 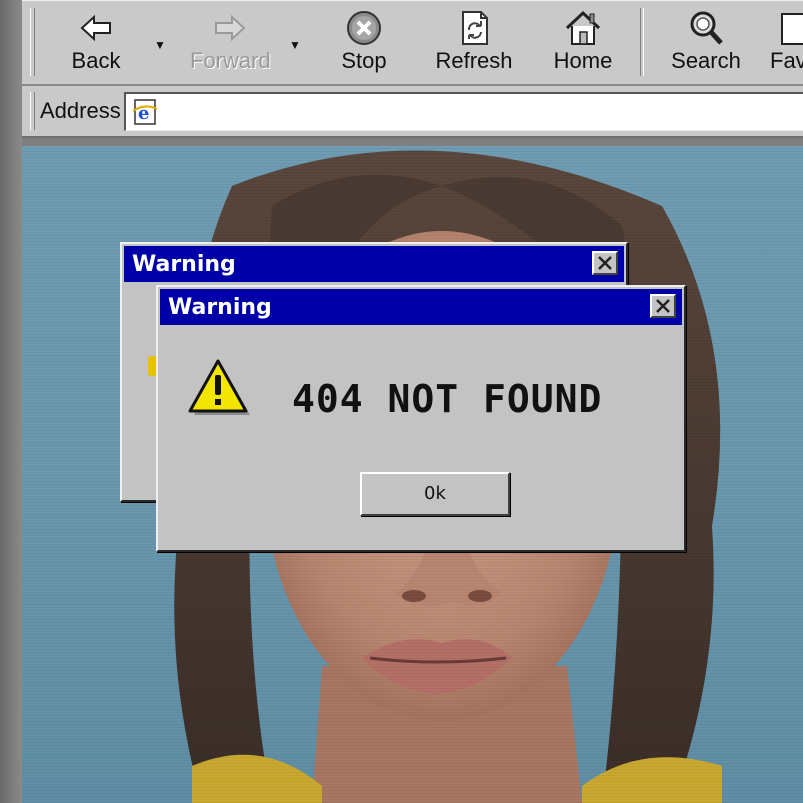 What do you see at coordinates (32, 111) in the screenshot?
I see `address-grip` at bounding box center [32, 111].